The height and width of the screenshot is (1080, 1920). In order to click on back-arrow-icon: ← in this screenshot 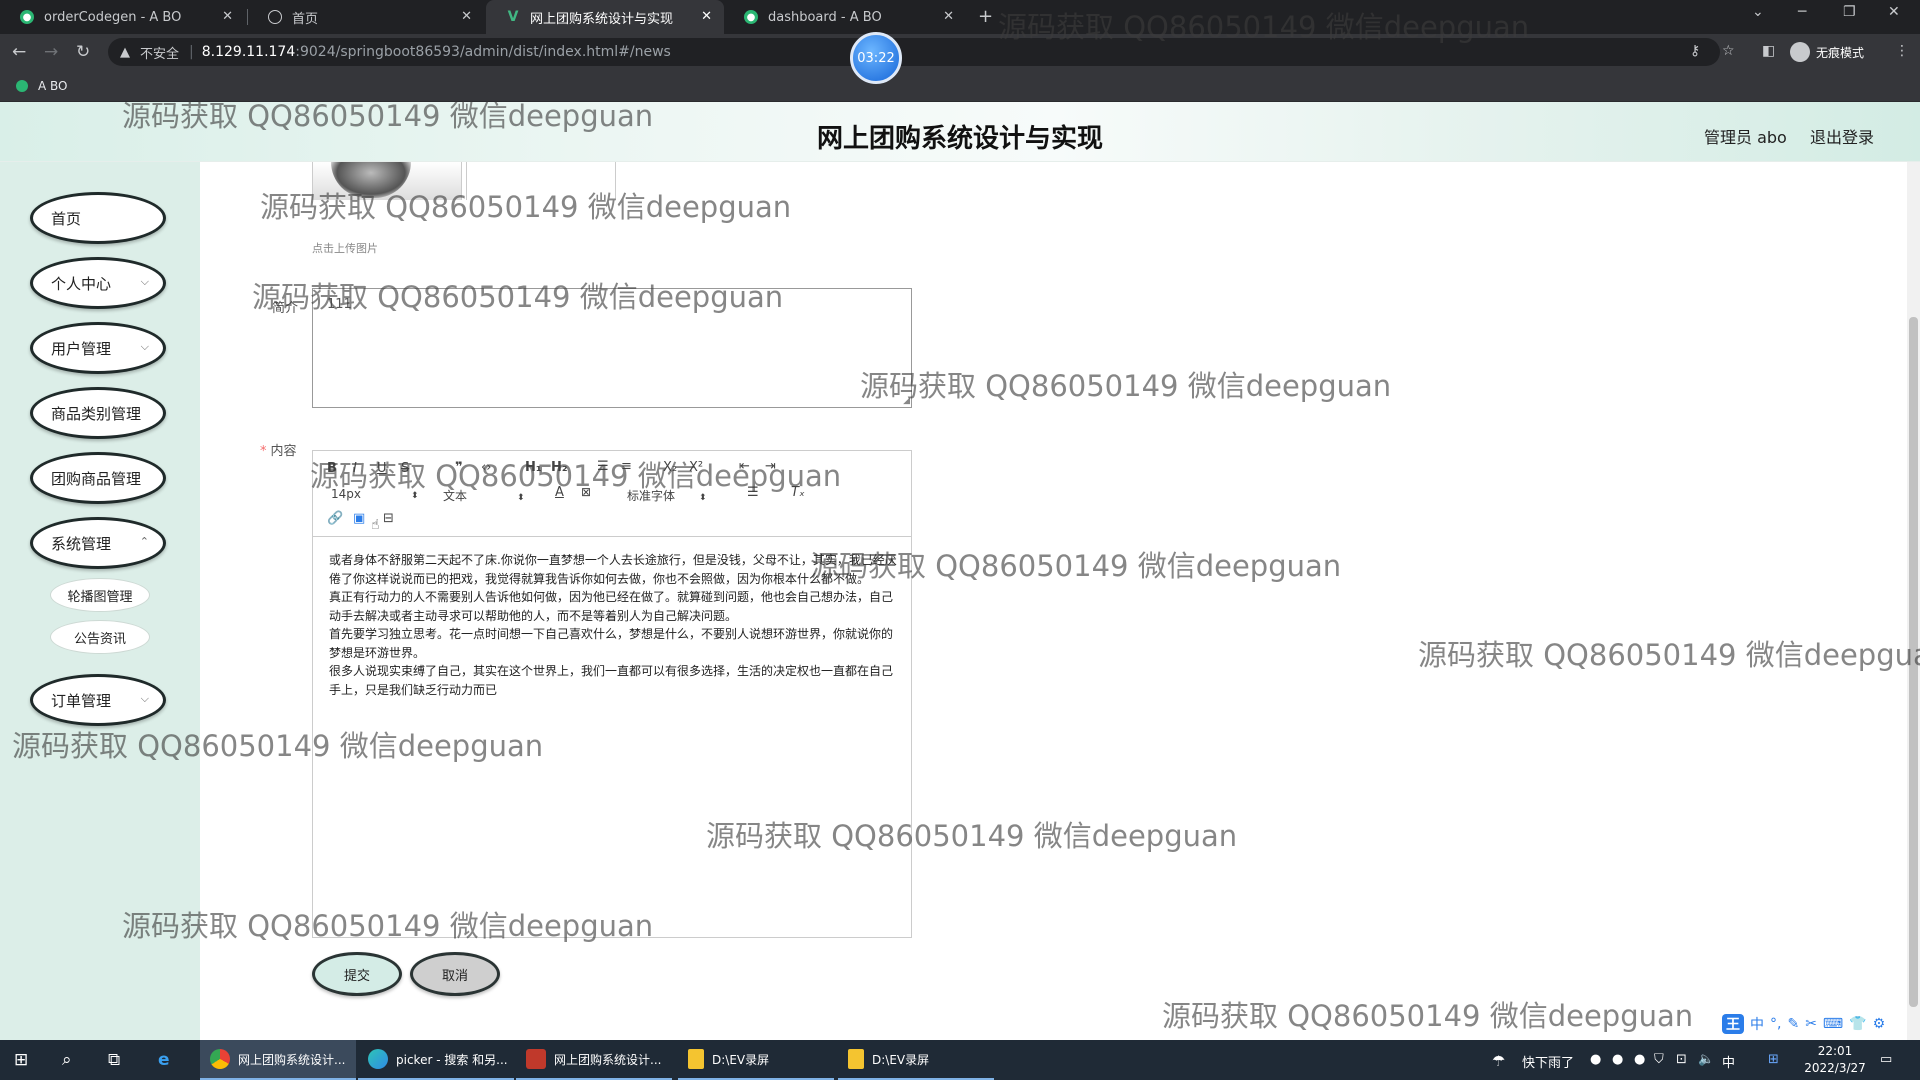, I will do `click(19, 52)`.